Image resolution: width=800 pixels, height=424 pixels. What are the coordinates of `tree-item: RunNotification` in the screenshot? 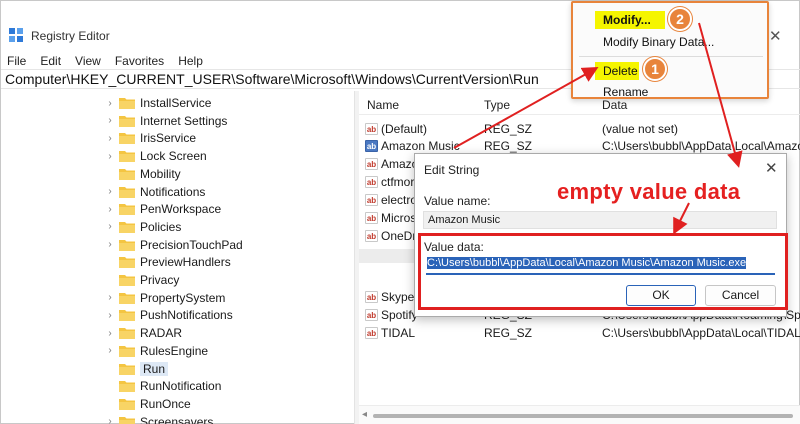 It's located at (163, 386).